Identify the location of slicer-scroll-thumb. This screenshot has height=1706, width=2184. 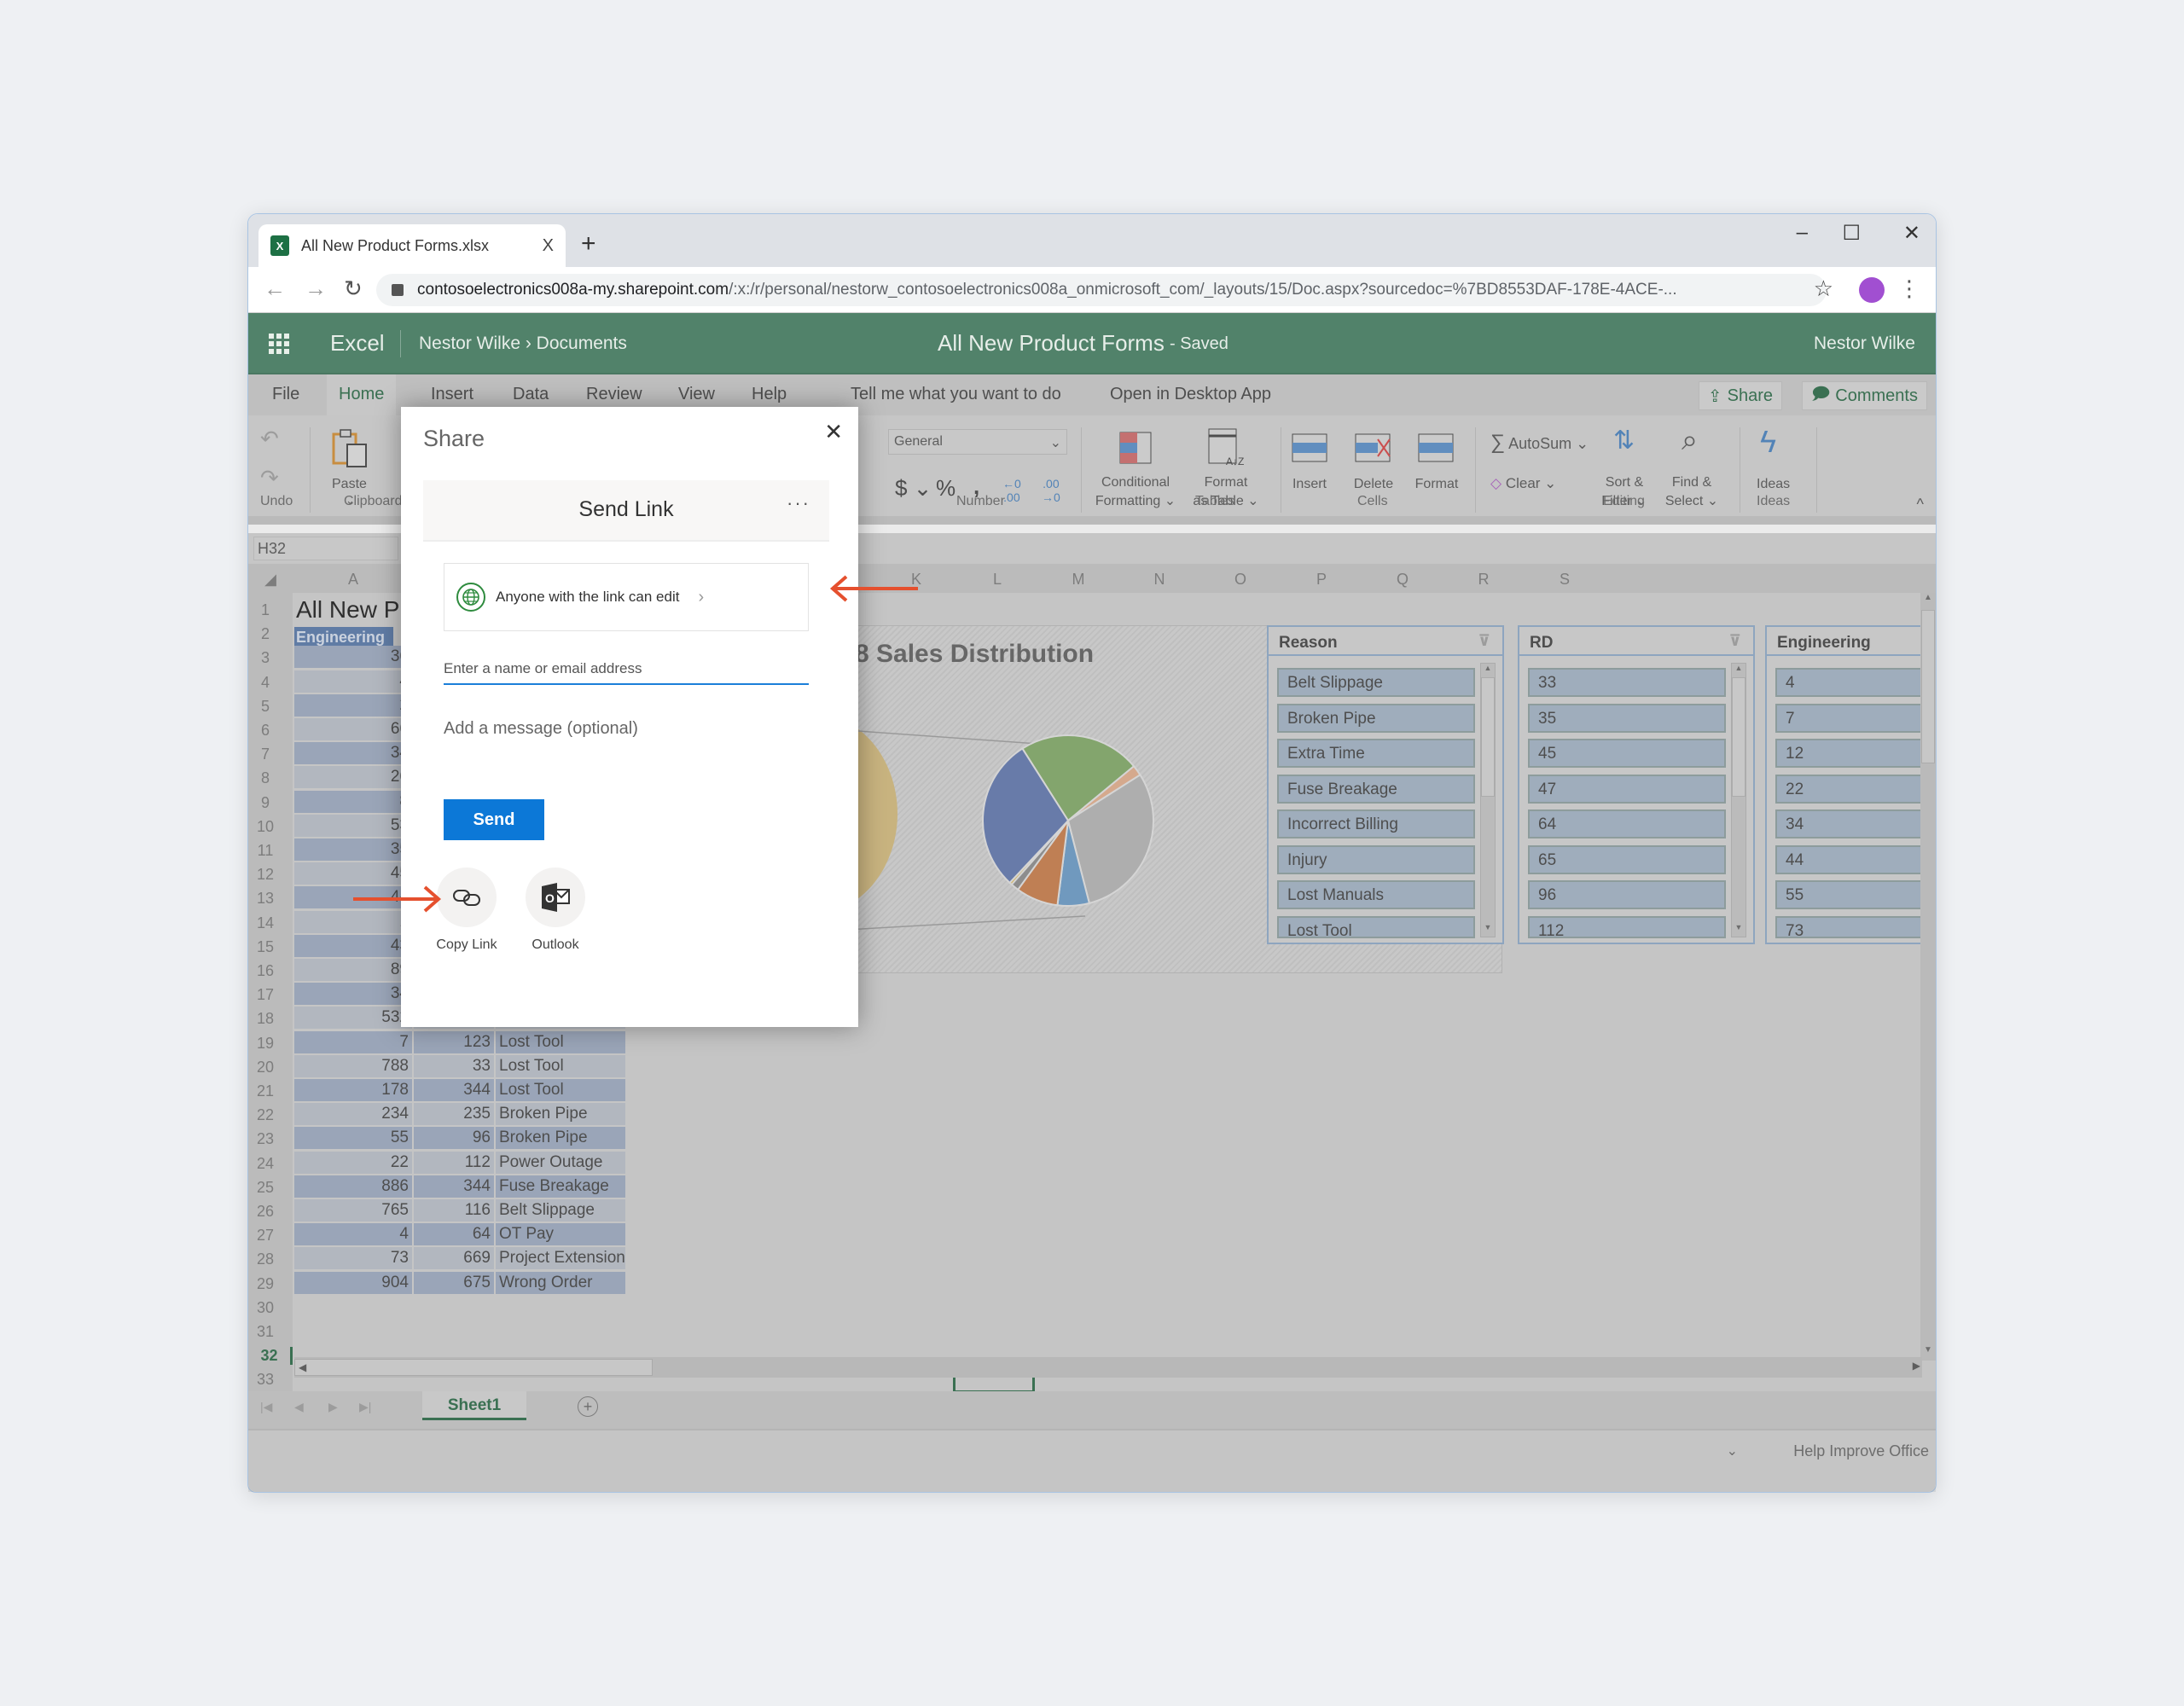
(1739, 737).